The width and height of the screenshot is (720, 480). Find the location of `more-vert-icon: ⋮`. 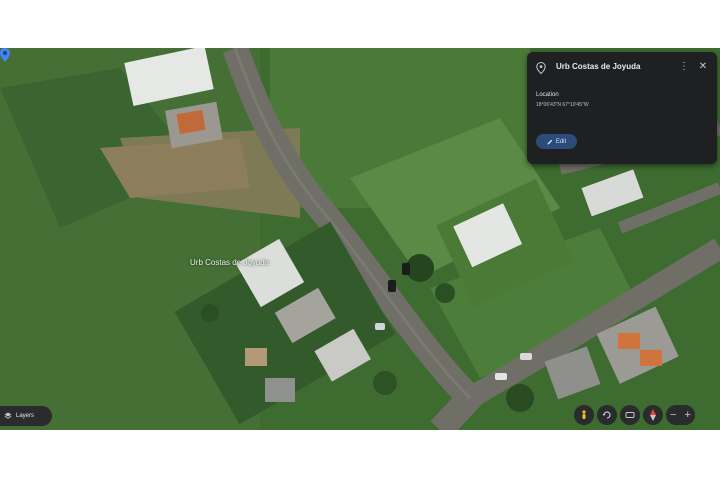

more-vert-icon: ⋮ is located at coordinates (684, 67).